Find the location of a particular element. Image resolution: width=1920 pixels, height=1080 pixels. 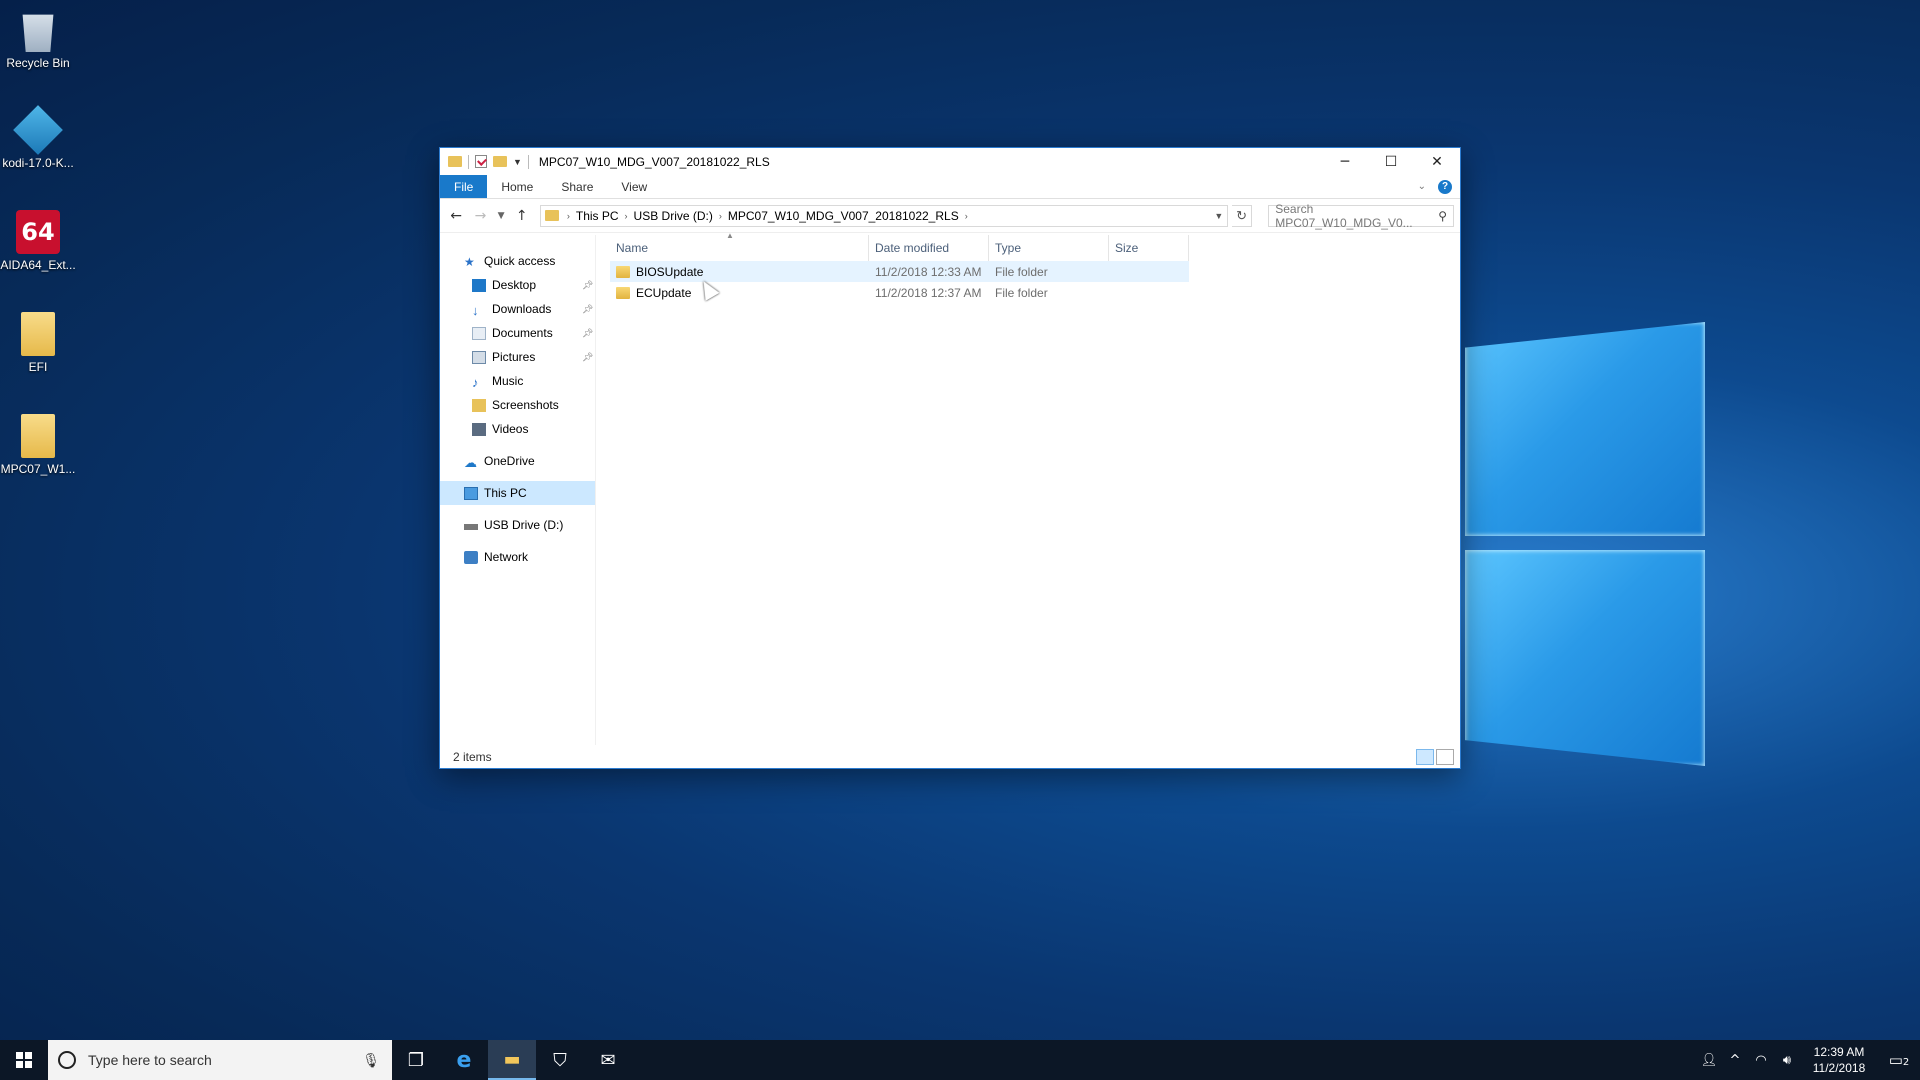

details-view-button is located at coordinates (1425, 756).